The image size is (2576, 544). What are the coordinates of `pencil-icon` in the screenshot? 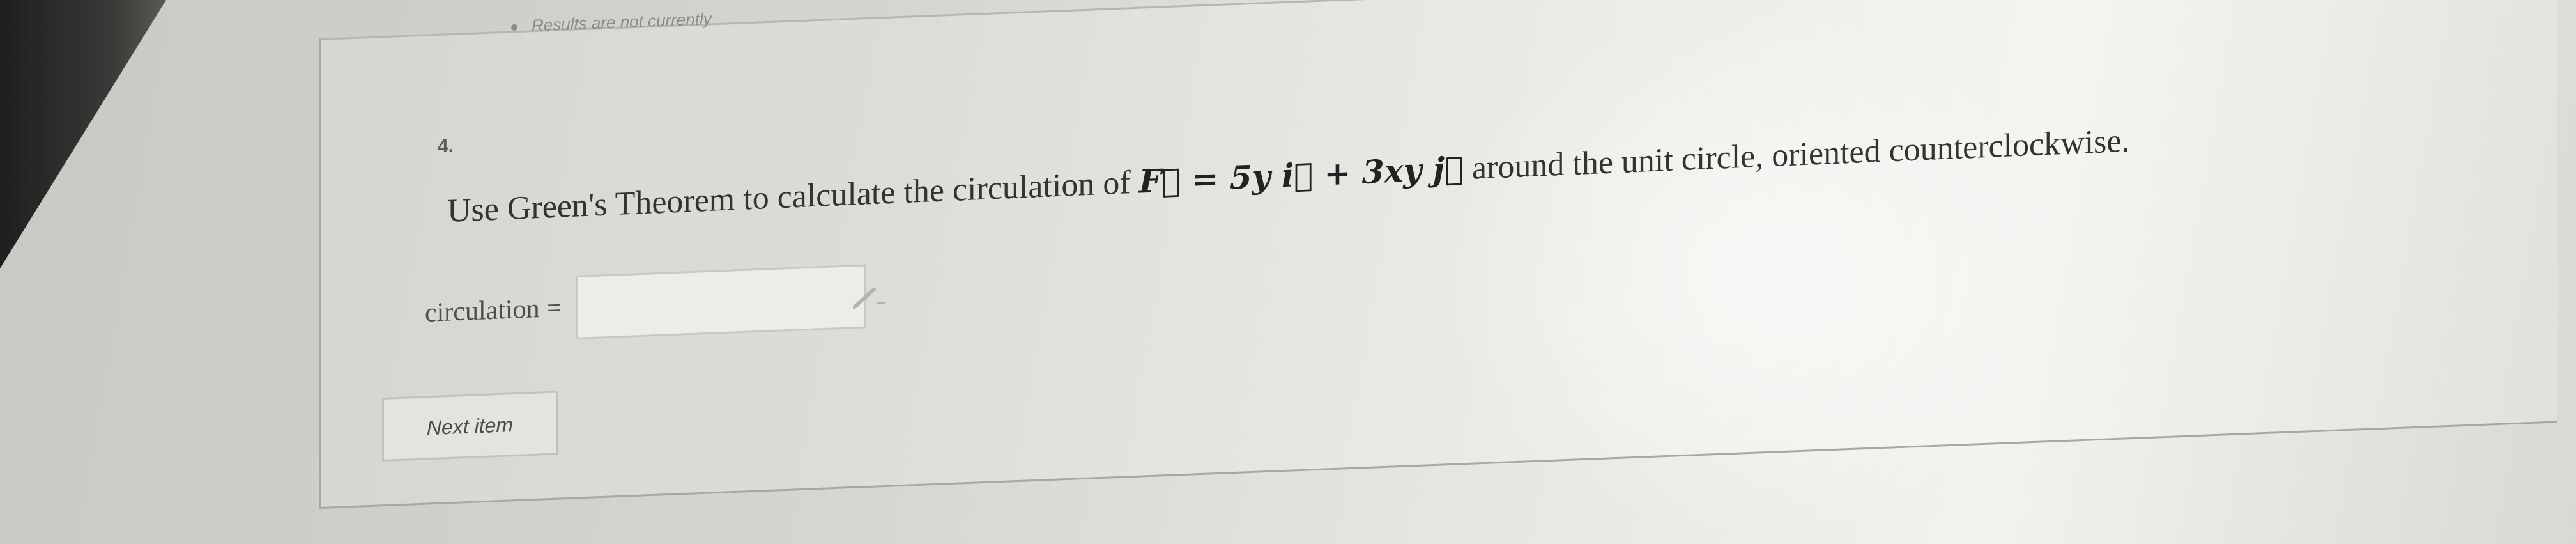 It's located at (869, 297).